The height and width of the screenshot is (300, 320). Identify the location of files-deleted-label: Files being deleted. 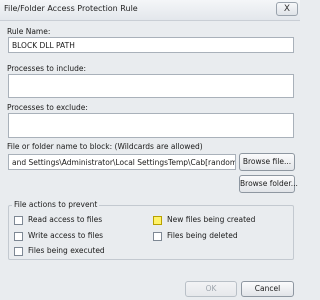
(202, 235).